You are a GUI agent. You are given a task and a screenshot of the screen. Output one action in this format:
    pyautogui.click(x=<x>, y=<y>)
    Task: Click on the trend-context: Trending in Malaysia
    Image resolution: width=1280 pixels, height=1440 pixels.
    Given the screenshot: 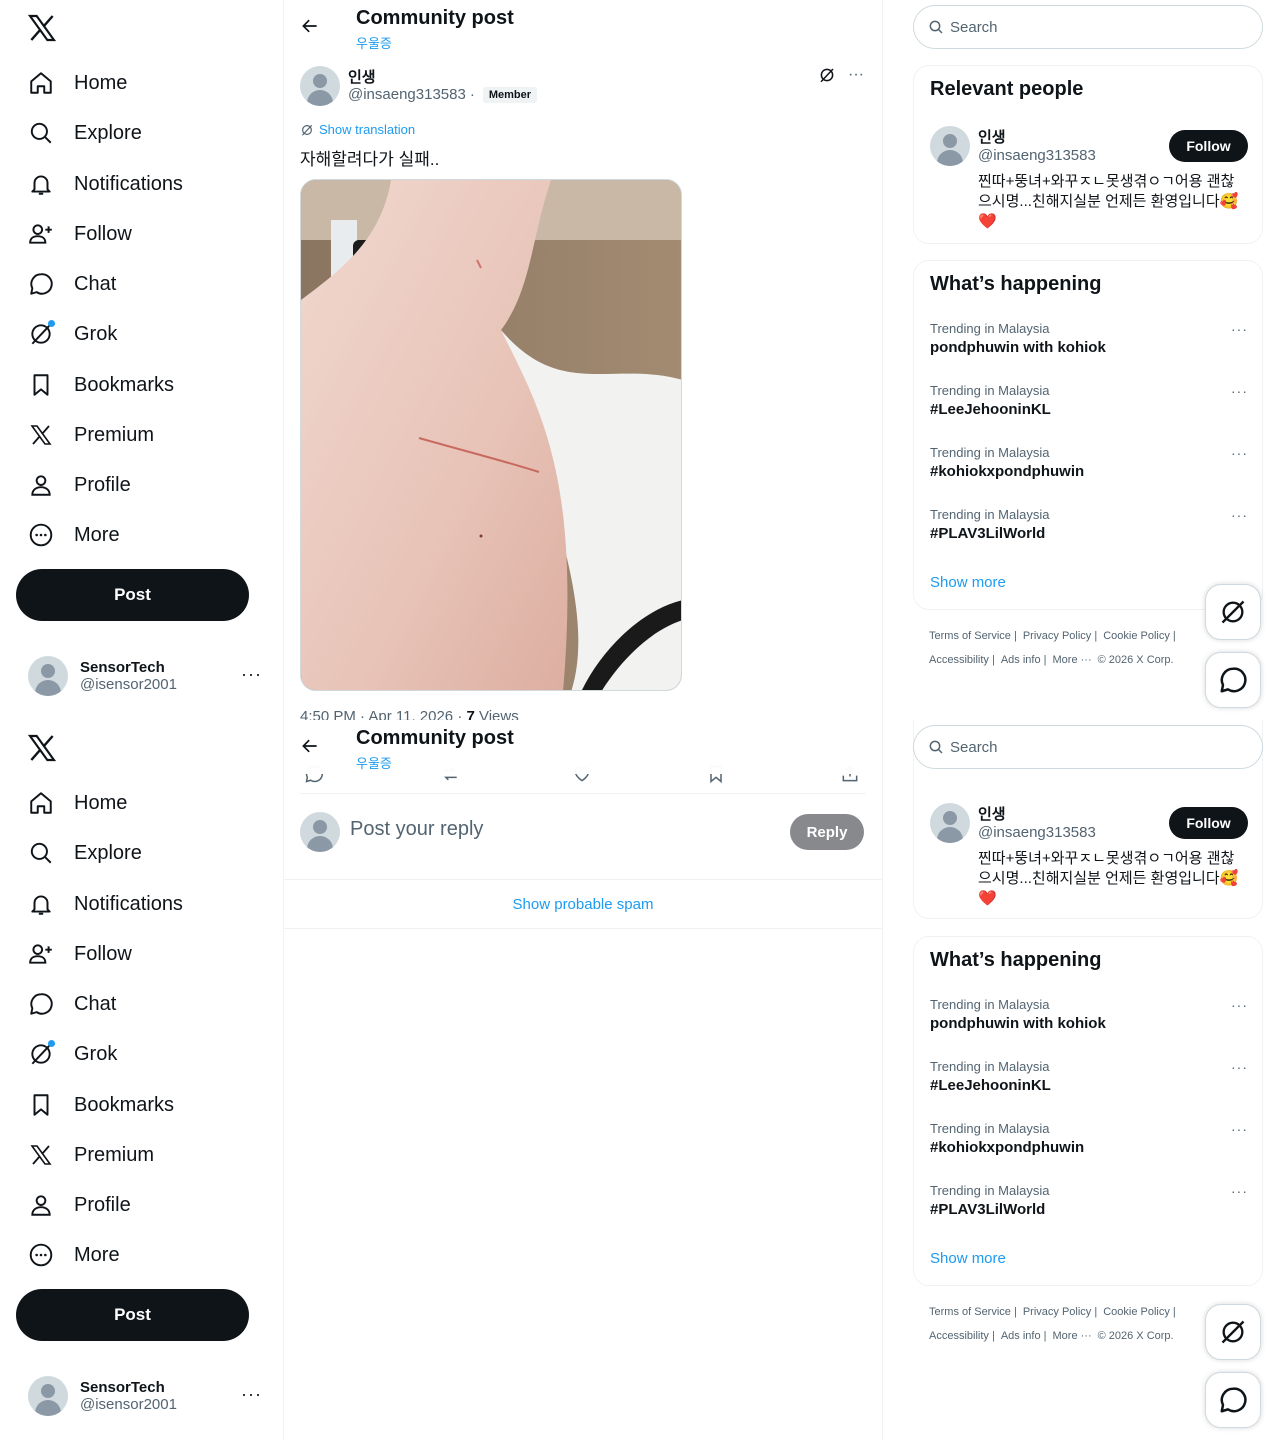 What is the action you would take?
    pyautogui.click(x=990, y=452)
    